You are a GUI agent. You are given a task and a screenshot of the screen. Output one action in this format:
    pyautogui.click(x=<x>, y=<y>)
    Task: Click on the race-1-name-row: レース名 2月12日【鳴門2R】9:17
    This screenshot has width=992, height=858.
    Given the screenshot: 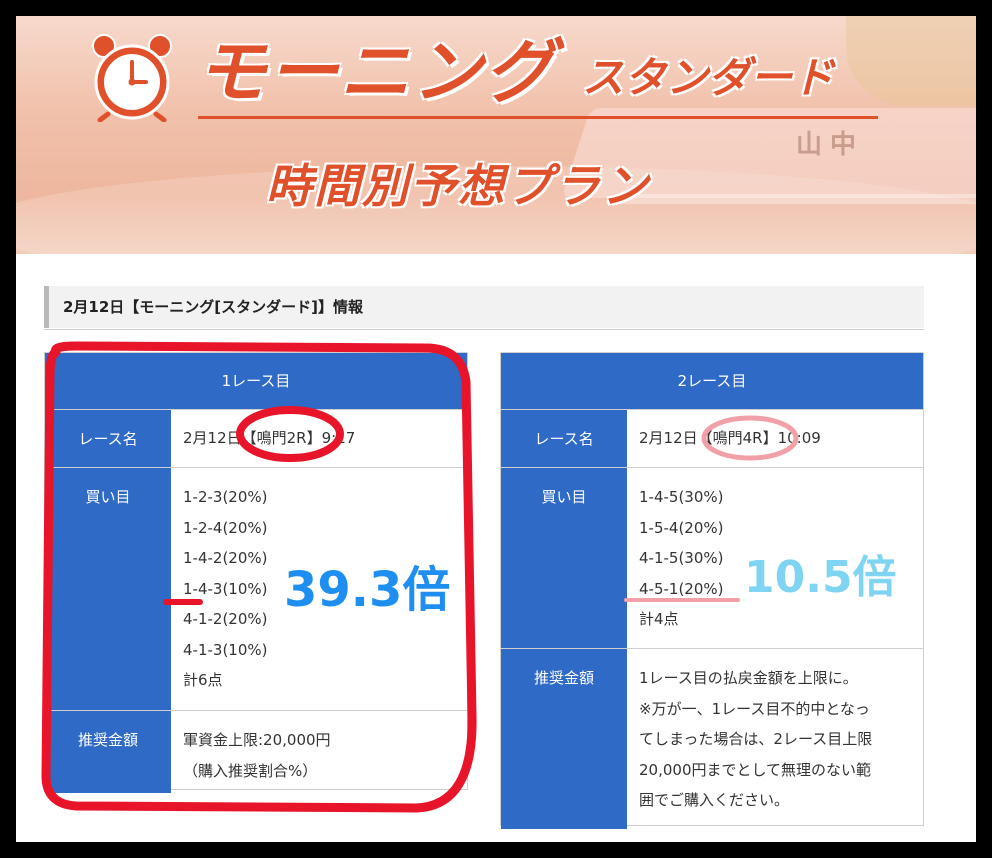 What is the action you would take?
    pyautogui.click(x=256, y=438)
    